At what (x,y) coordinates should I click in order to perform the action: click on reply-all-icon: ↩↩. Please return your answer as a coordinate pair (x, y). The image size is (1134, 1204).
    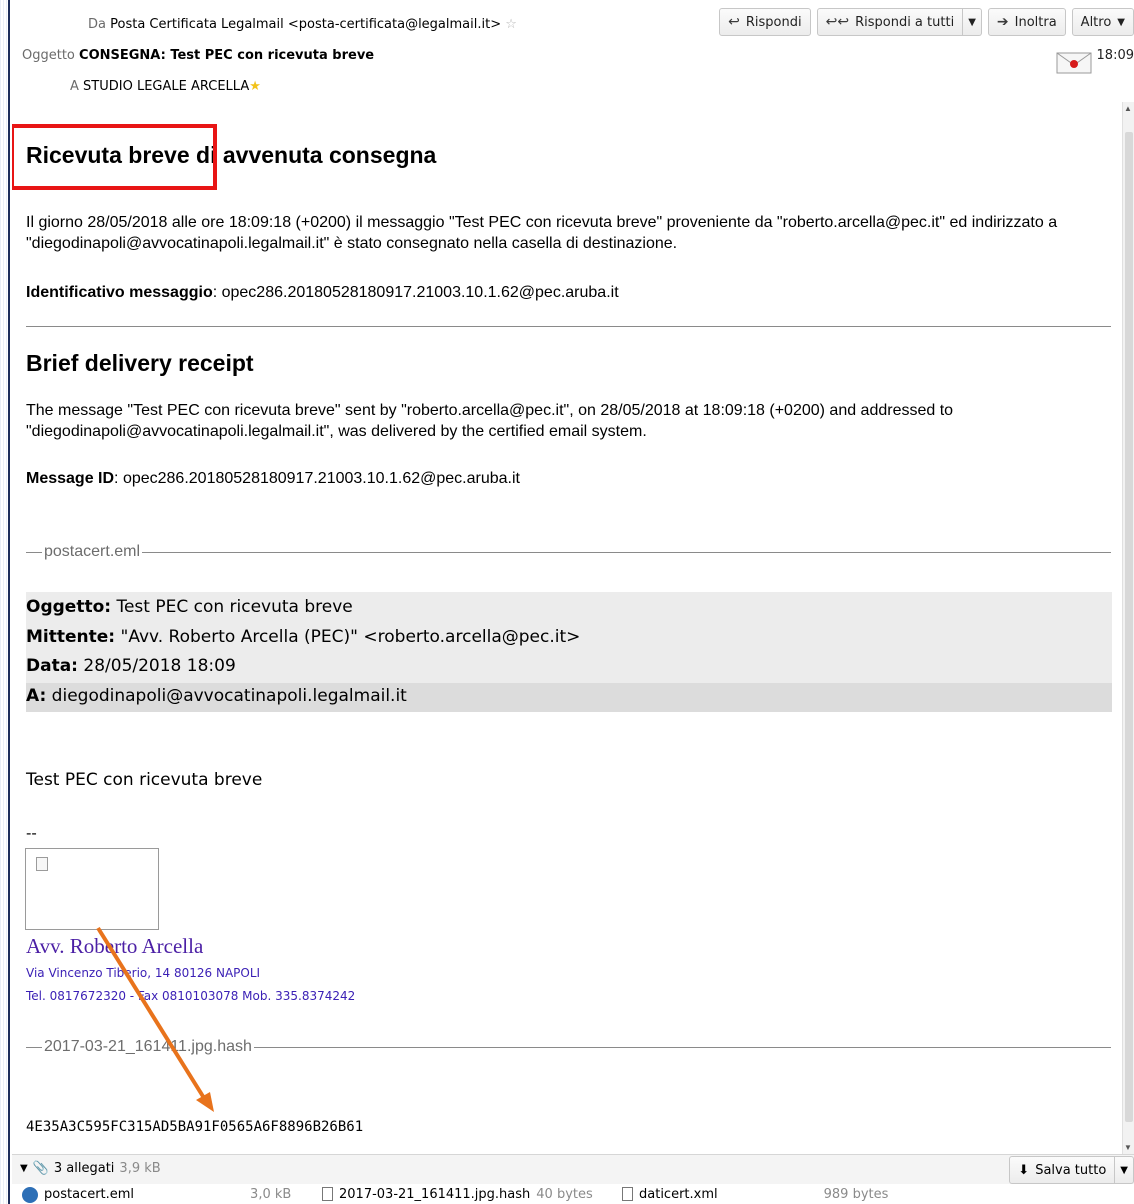
    Looking at the image, I should click on (837, 22).